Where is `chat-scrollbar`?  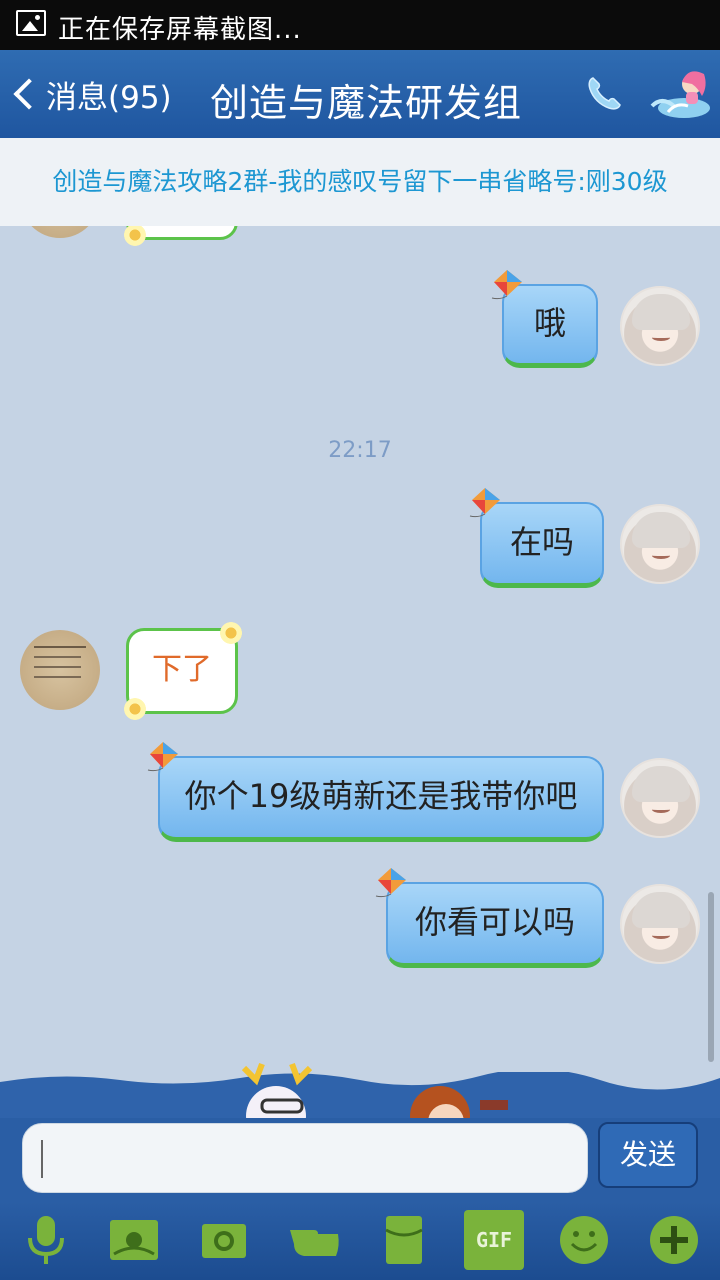
chat-scrollbar is located at coordinates (711, 977).